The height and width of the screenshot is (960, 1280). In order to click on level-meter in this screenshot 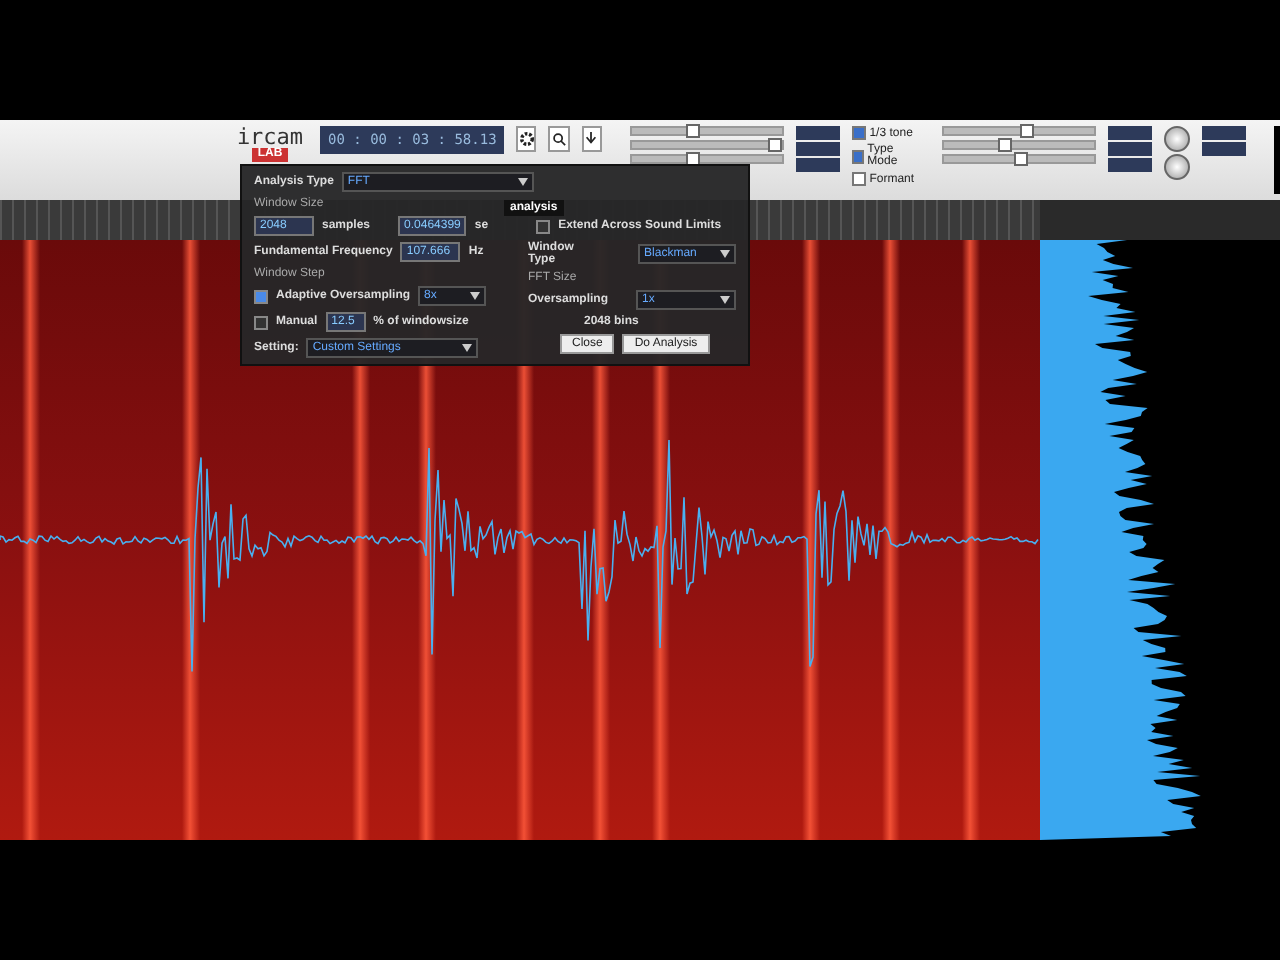, I will do `click(1277, 160)`.